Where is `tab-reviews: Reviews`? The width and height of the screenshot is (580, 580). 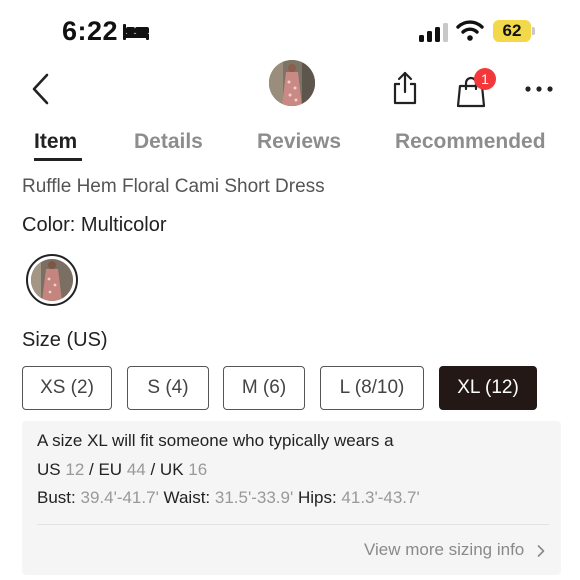 tab-reviews: Reviews is located at coordinates (299, 142).